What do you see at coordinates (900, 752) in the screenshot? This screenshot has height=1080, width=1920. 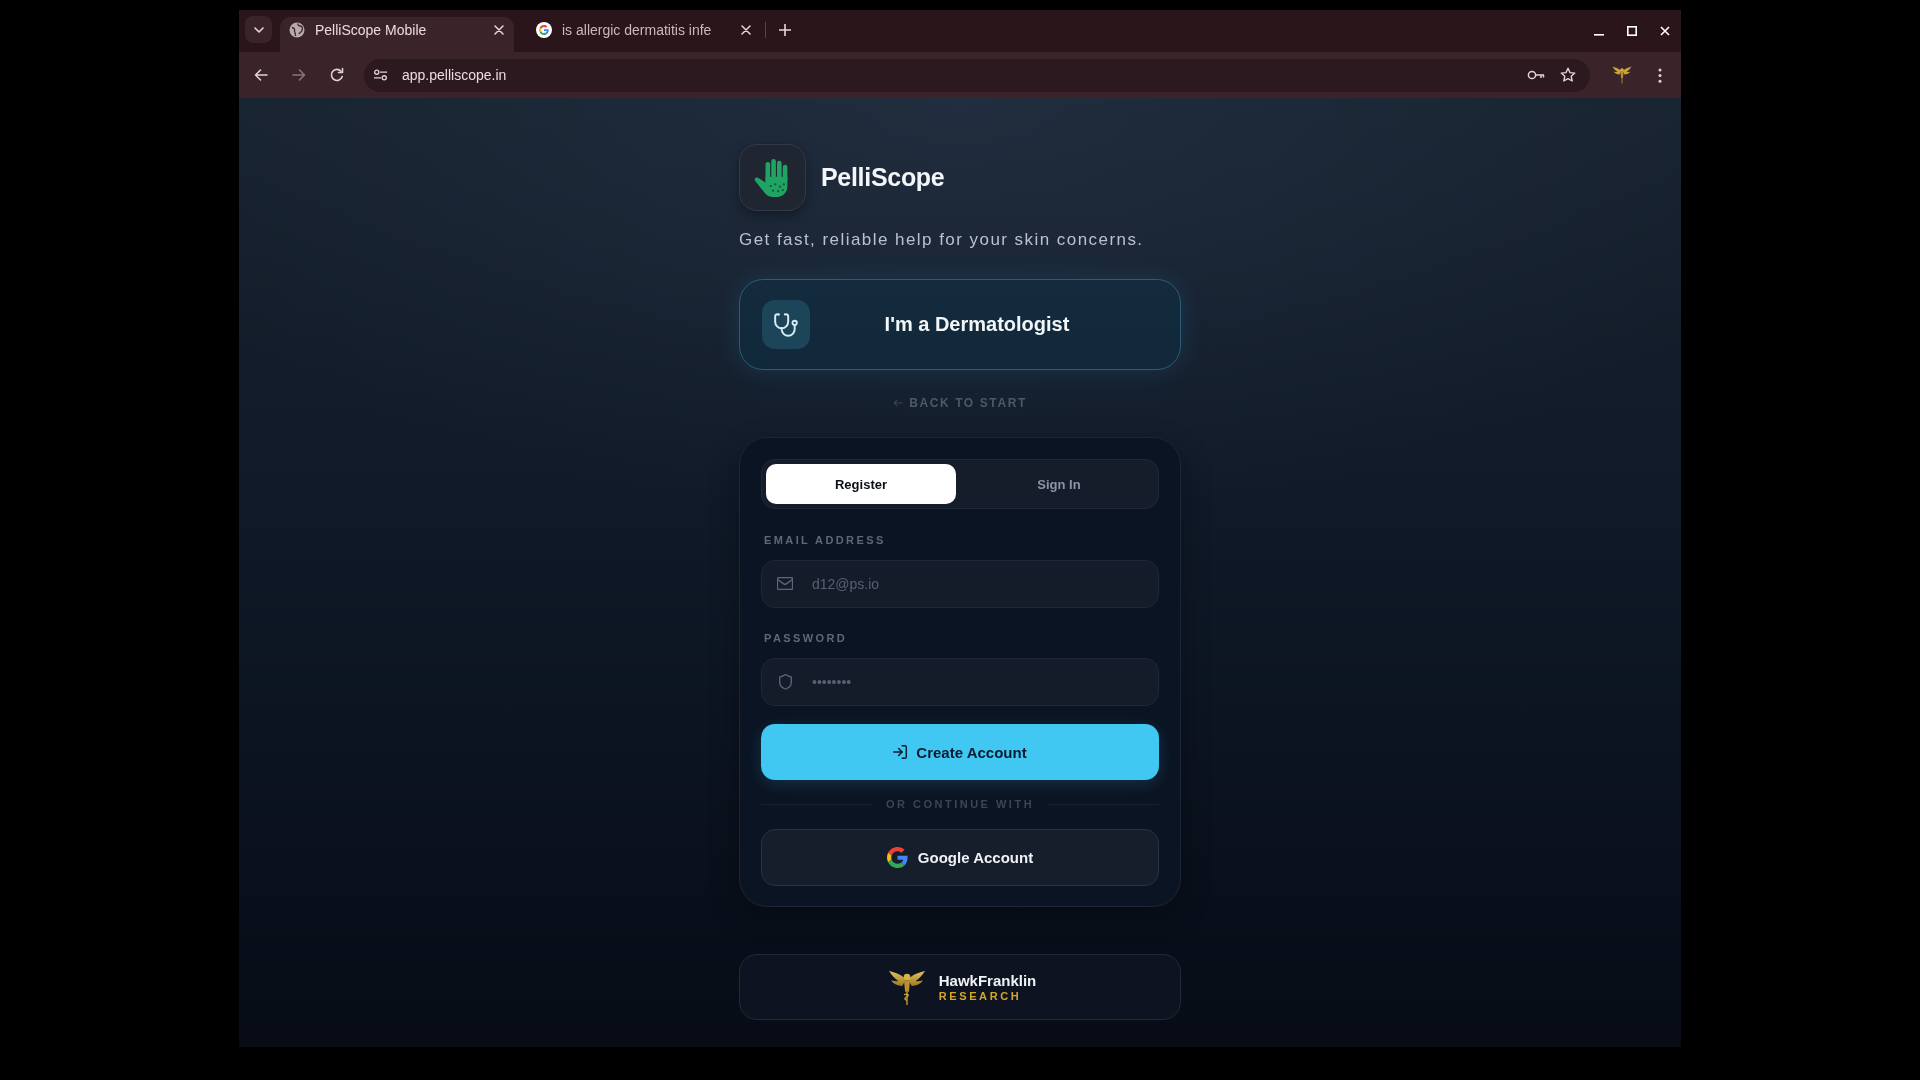 I see `login-icon` at bounding box center [900, 752].